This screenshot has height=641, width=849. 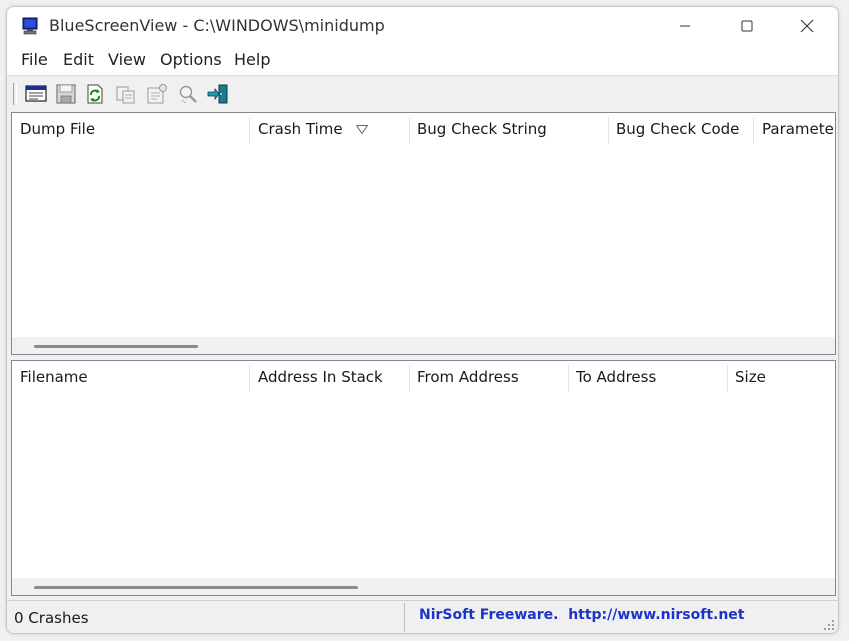 I want to click on find-button, so click(x=188, y=94).